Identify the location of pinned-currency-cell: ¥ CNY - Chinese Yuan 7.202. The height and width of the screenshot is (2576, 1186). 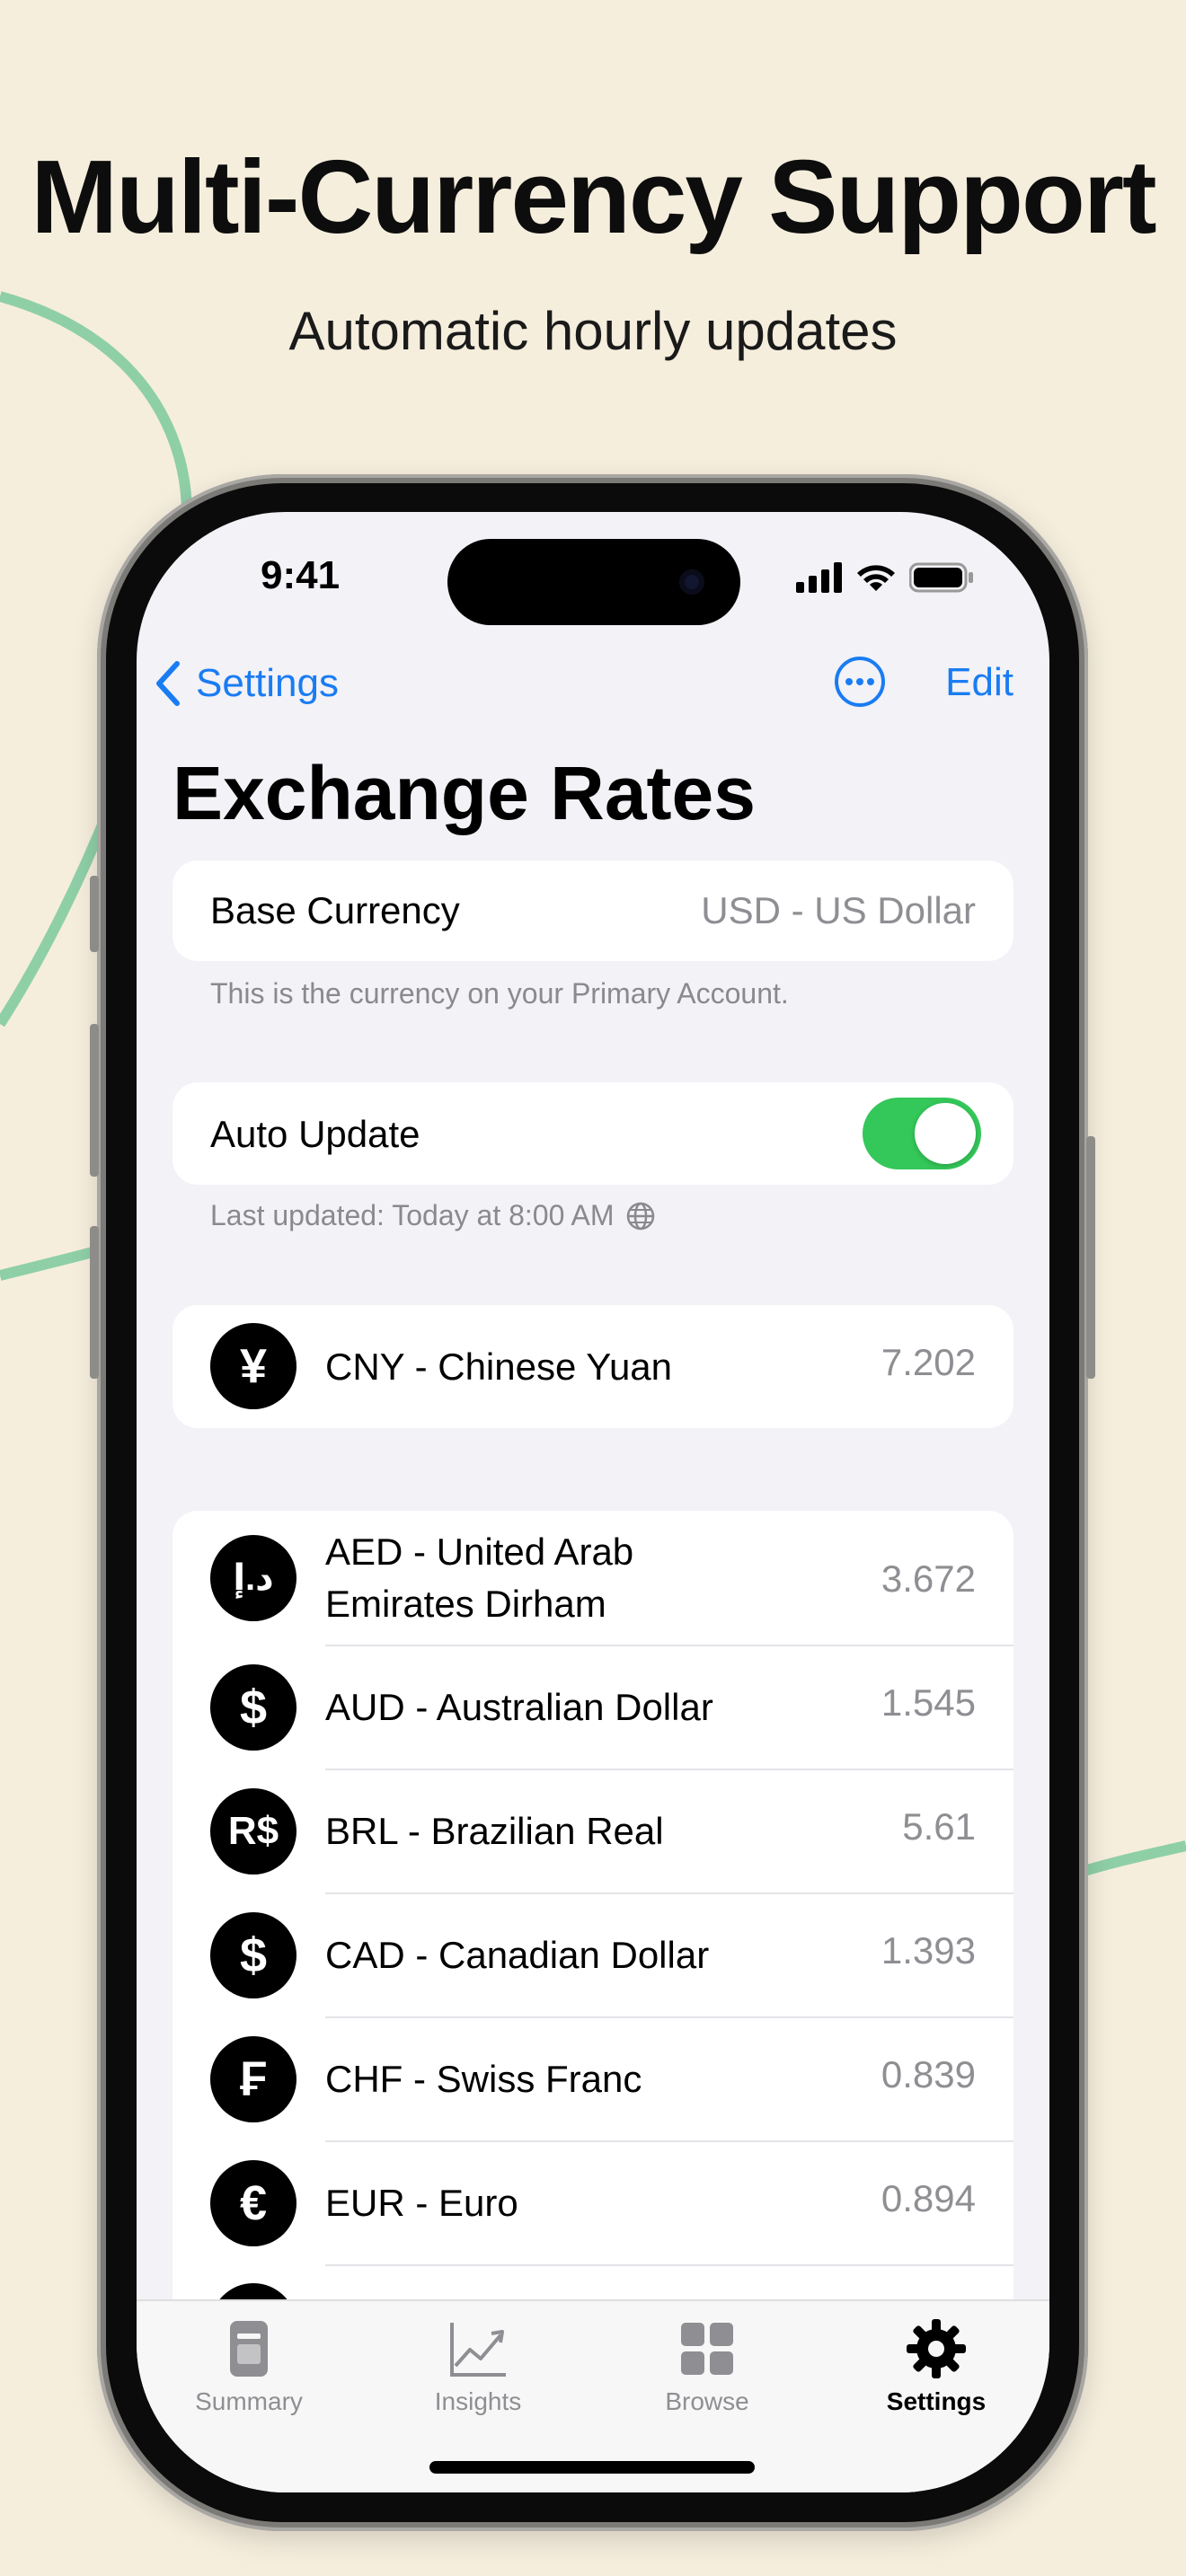
(593, 1366).